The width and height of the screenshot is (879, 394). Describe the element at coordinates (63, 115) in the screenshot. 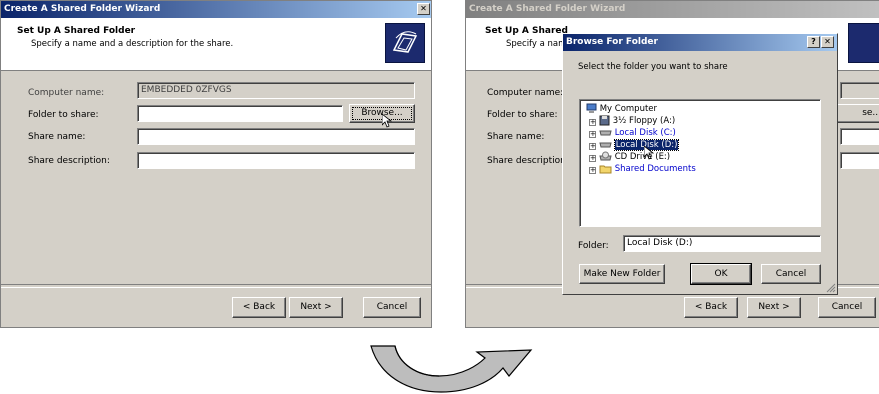

I see `folder-to-share-label: Folder to share:` at that location.